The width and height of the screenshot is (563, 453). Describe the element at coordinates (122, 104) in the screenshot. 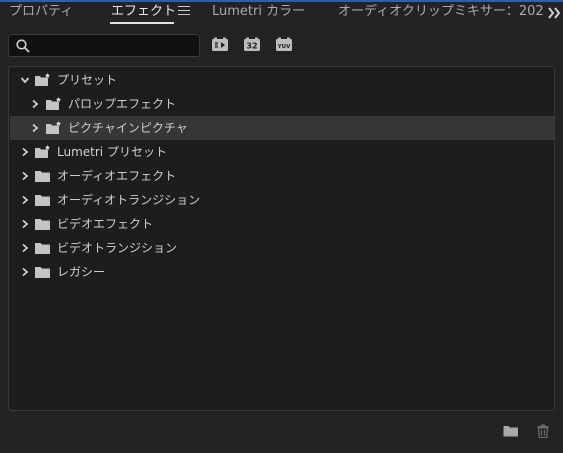

I see `tree-item-label: パロップエフェクト` at that location.